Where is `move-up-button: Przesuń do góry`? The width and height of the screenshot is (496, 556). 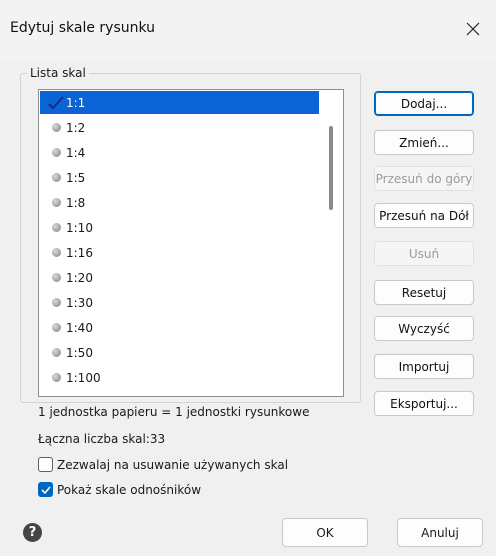
move-up-button: Przesuń do góry is located at coordinates (424, 178).